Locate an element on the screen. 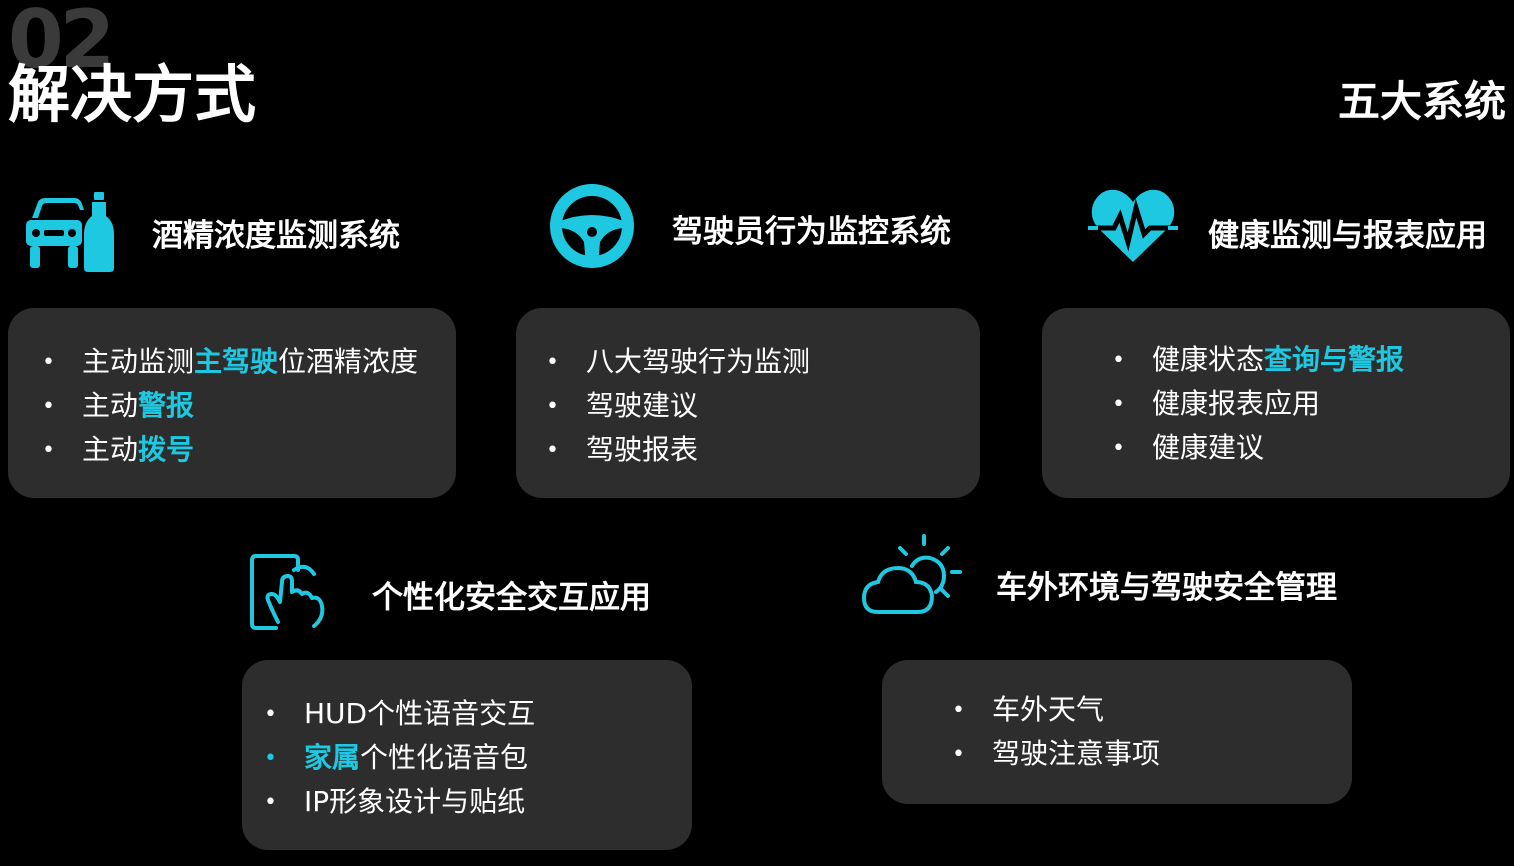  environment-card: • • 车外天气 驾驶注意事项 is located at coordinates (1117, 732).